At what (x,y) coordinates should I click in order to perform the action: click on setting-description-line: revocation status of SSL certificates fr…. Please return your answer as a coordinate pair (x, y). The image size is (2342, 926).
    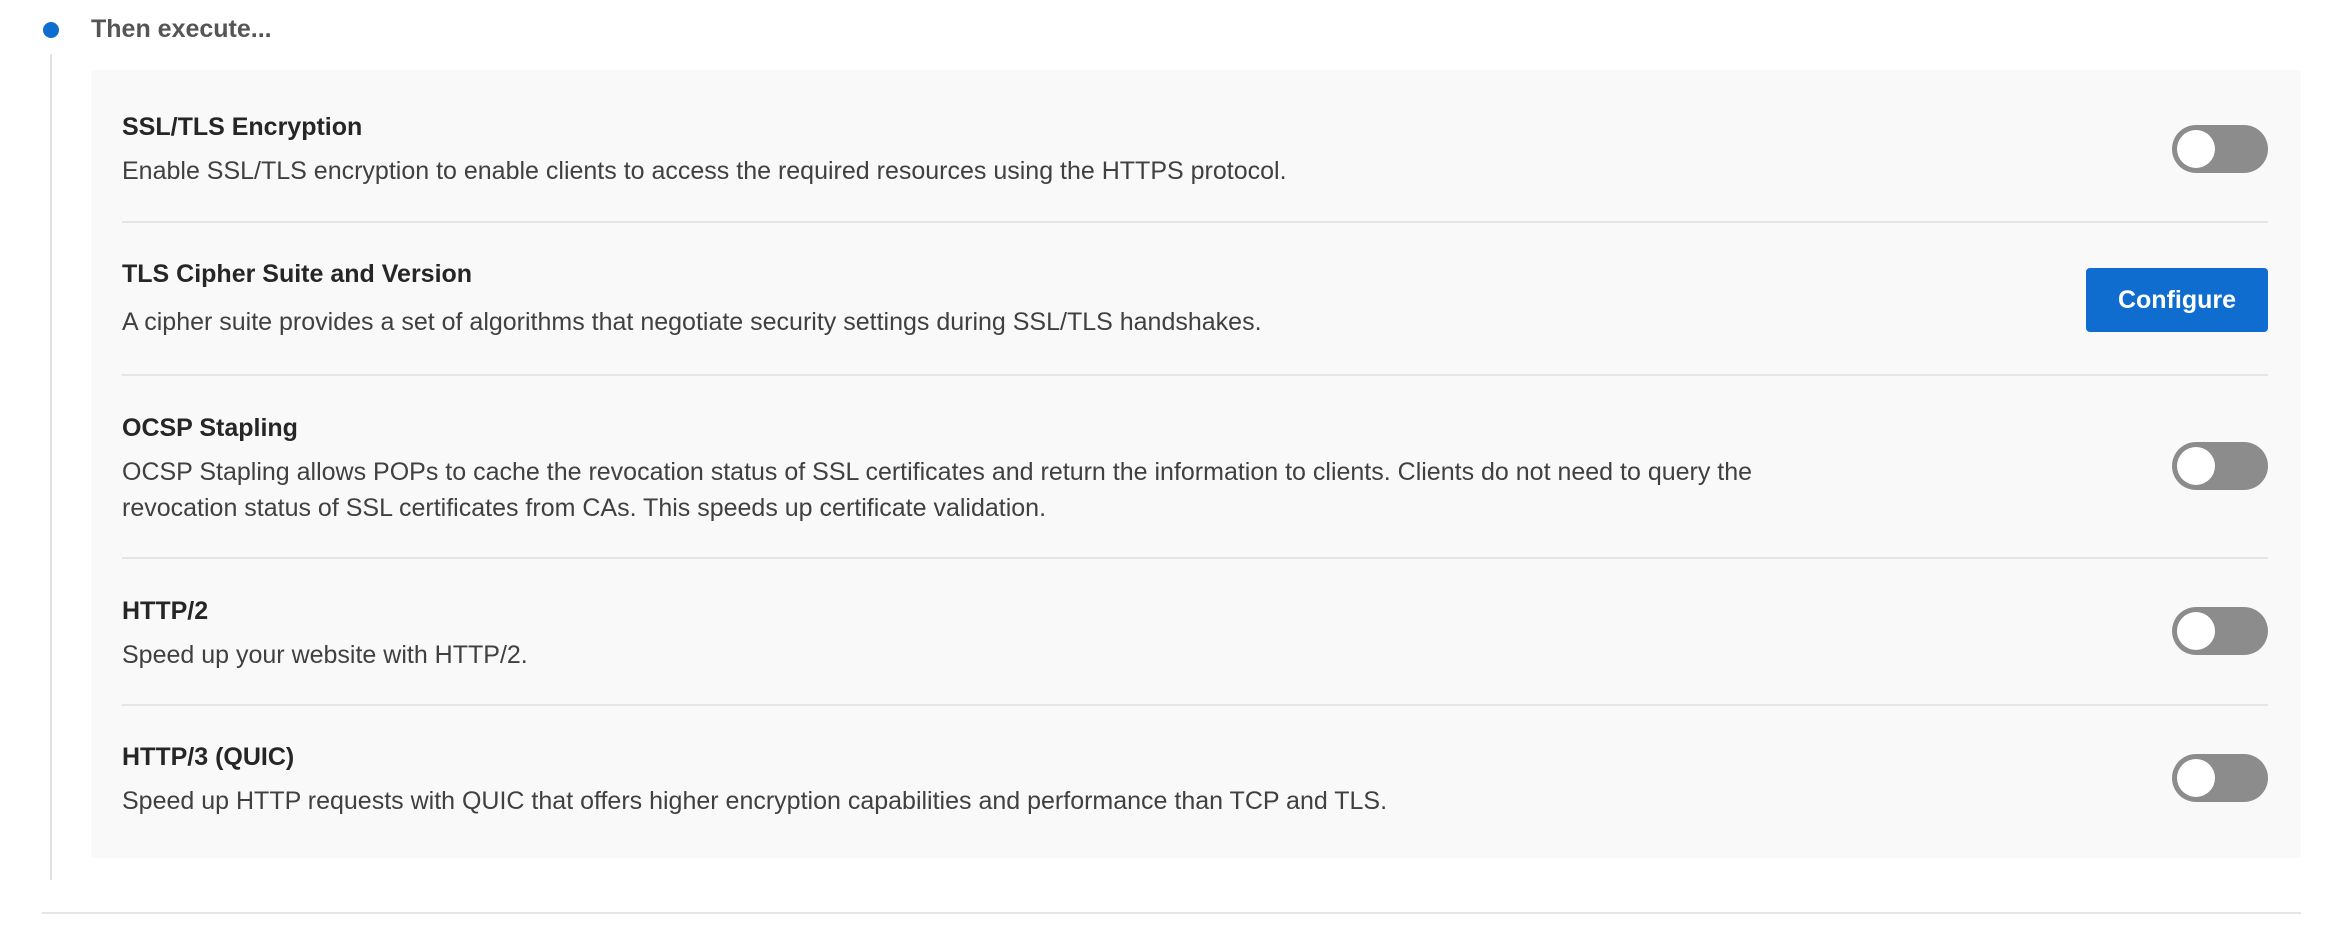
    Looking at the image, I should click on (584, 508).